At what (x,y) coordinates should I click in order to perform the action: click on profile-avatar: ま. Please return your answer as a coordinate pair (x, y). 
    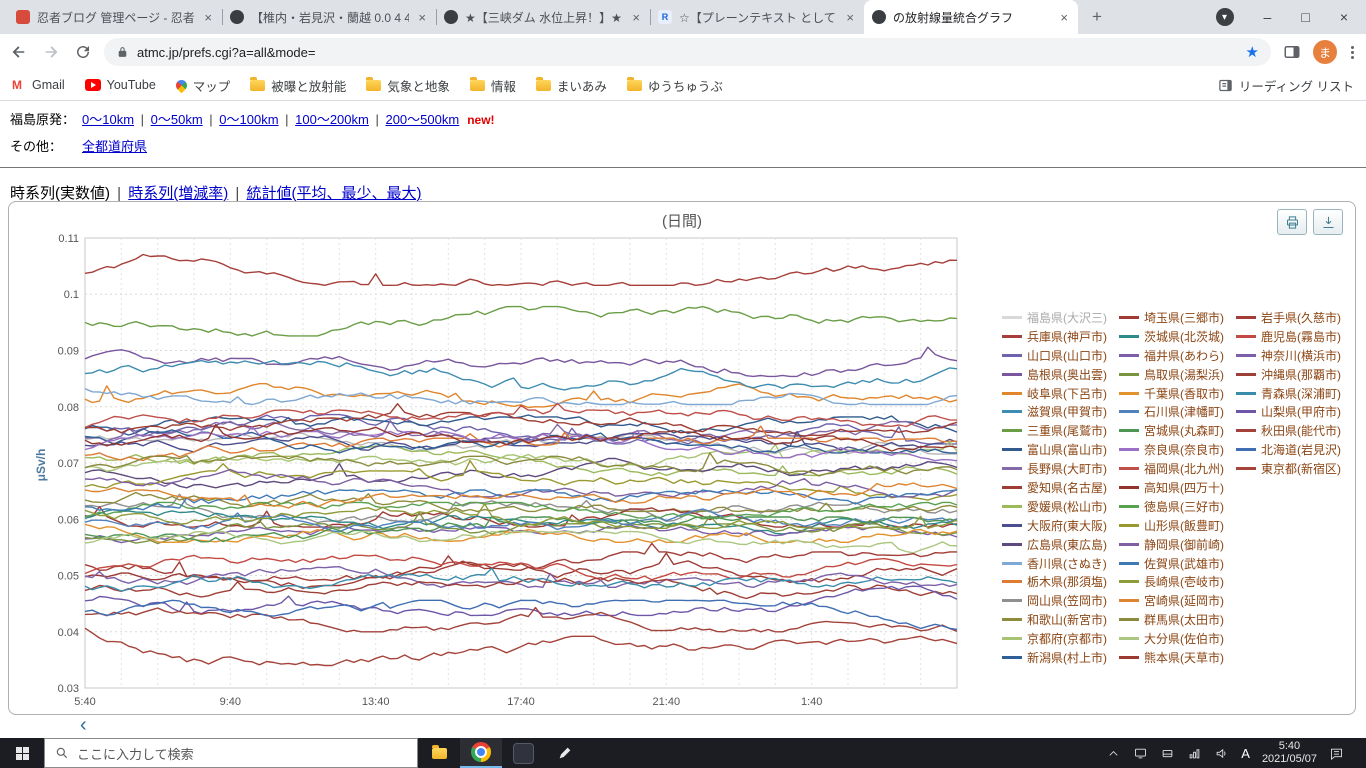
    Looking at the image, I should click on (1325, 52).